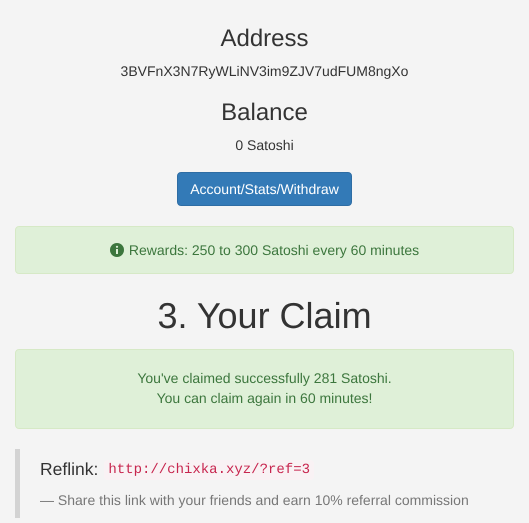 This screenshot has height=523, width=529. What do you see at coordinates (264, 71) in the screenshot?
I see `address-value: 3BVFnX3N7RyWLiNV3im9ZJV7udFUM8ngXo` at bounding box center [264, 71].